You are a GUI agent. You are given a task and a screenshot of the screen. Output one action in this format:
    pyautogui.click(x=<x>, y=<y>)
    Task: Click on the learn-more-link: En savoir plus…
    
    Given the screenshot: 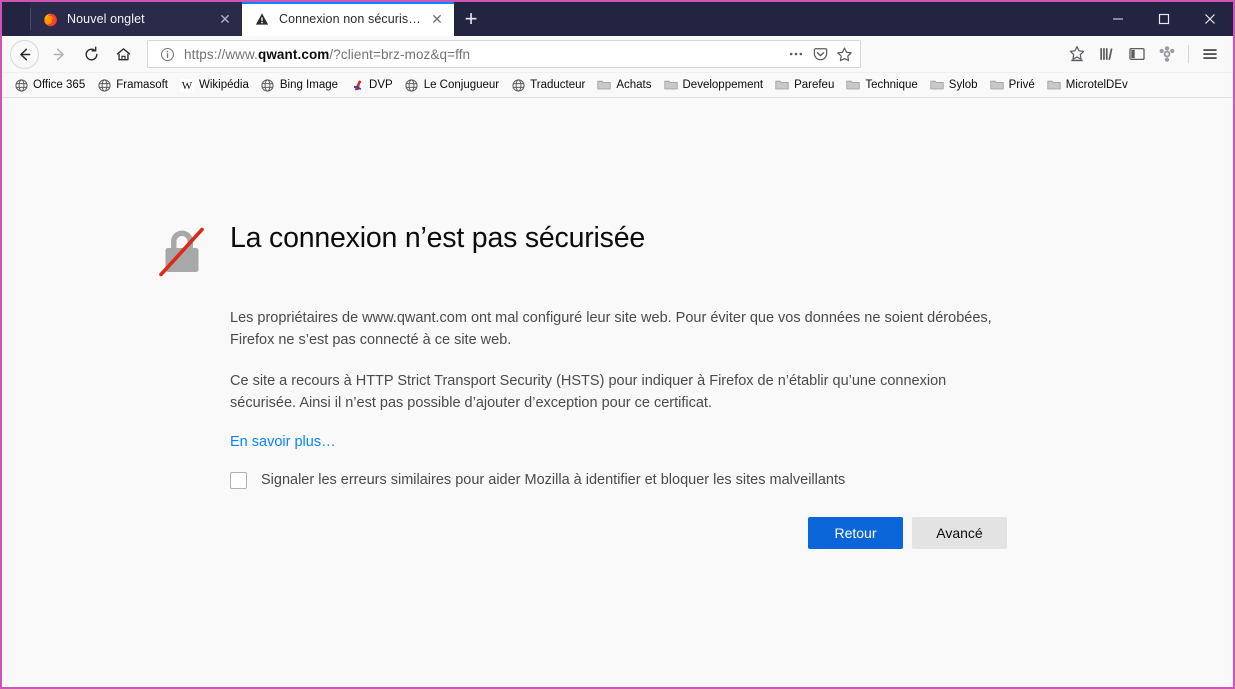 What is the action you would take?
    pyautogui.click(x=283, y=442)
    